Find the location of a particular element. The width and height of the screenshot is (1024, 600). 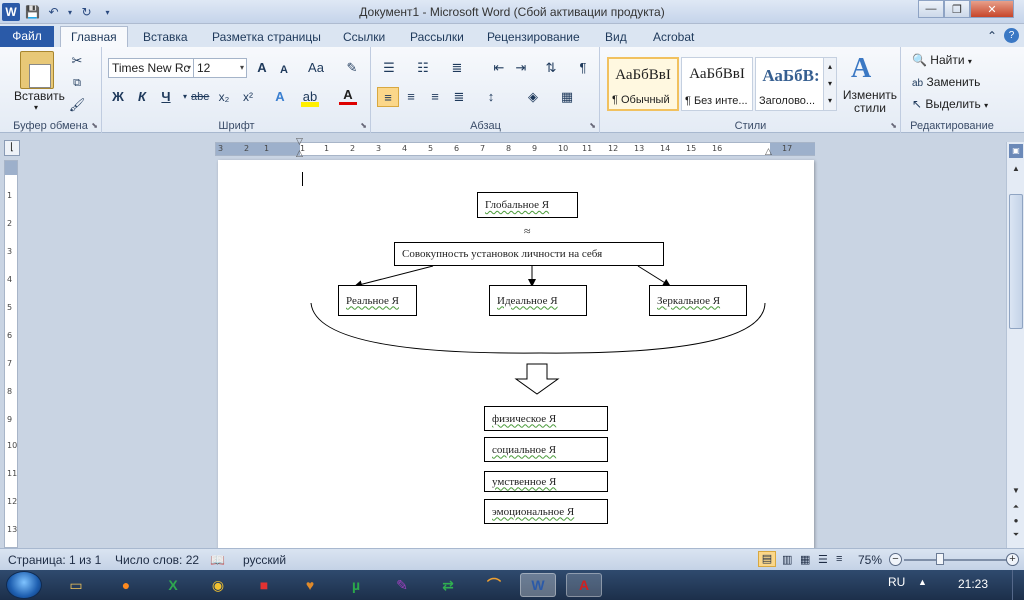

view-ruler-icon: ▣ is located at coordinates (1016, 151).